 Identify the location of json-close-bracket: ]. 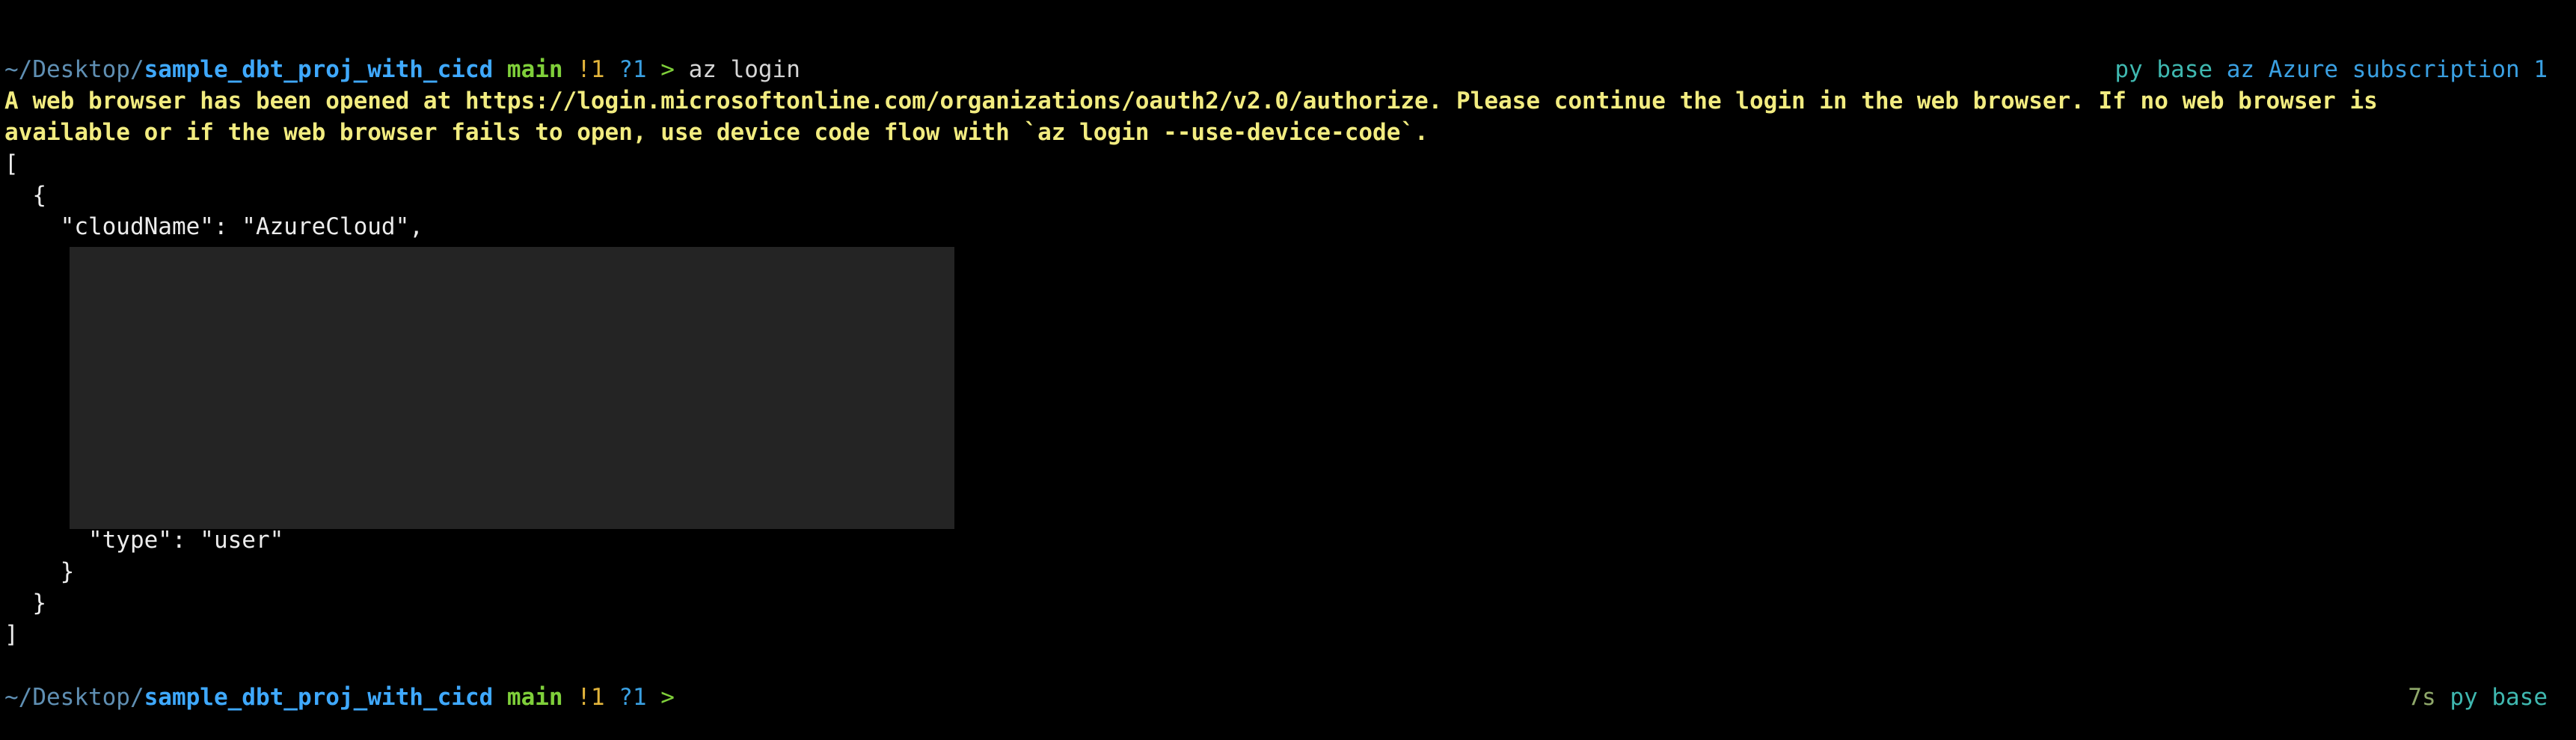
(11, 634).